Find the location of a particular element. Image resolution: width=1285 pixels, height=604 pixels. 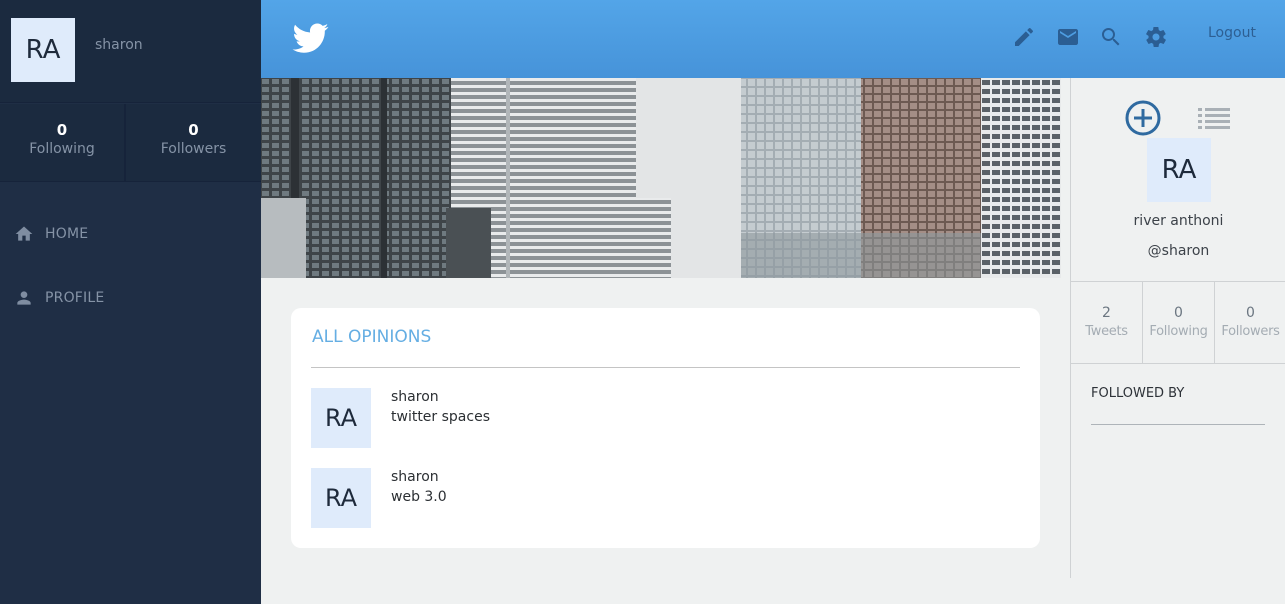

followed-by-title: FOLLOWED BY is located at coordinates (1138, 393).